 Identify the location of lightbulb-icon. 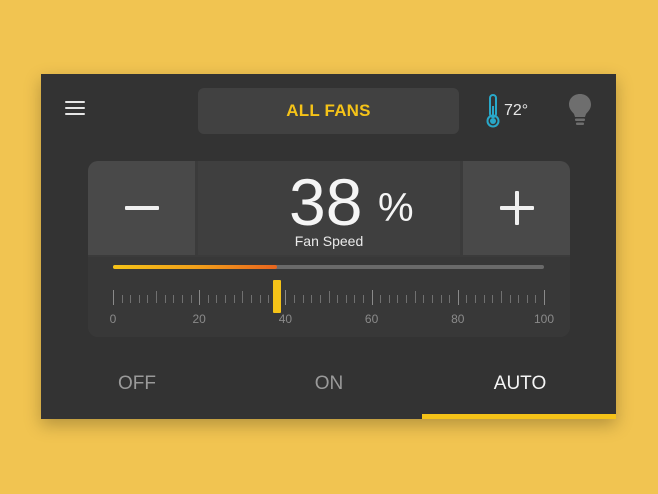
(580, 110).